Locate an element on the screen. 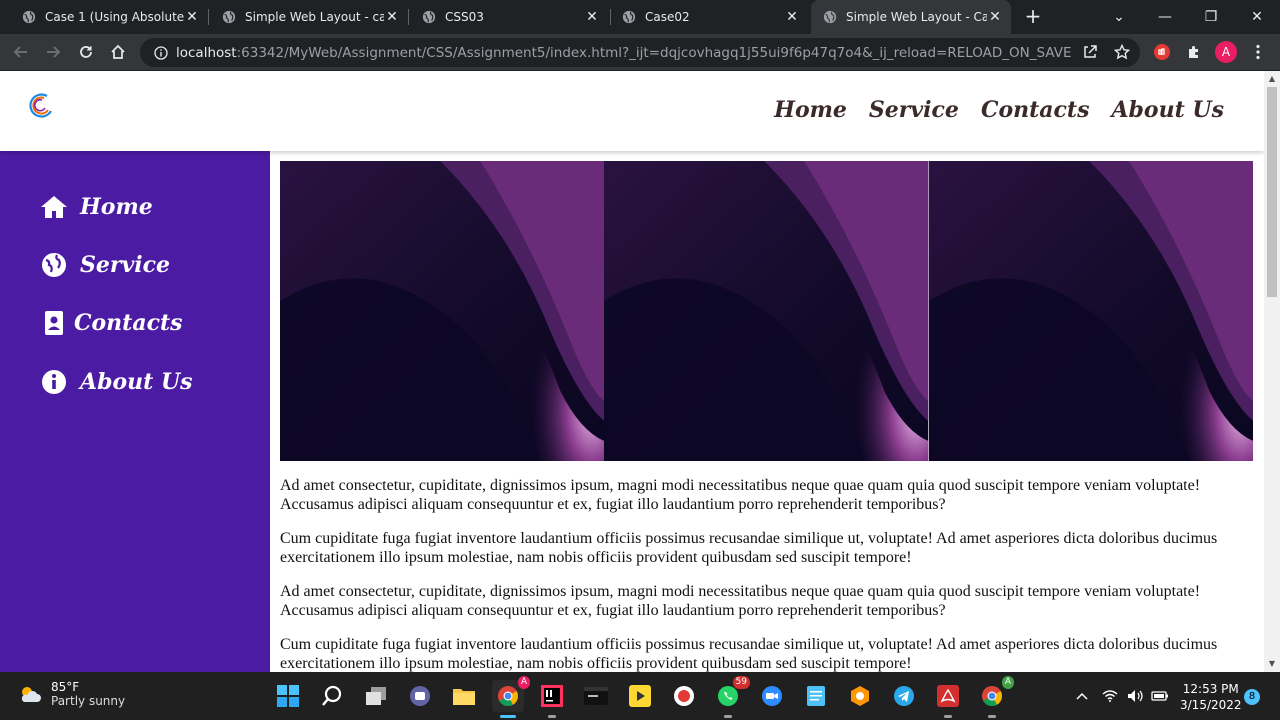  tab-5-active: Simple Web Layout - Case ✕ is located at coordinates (911, 17).